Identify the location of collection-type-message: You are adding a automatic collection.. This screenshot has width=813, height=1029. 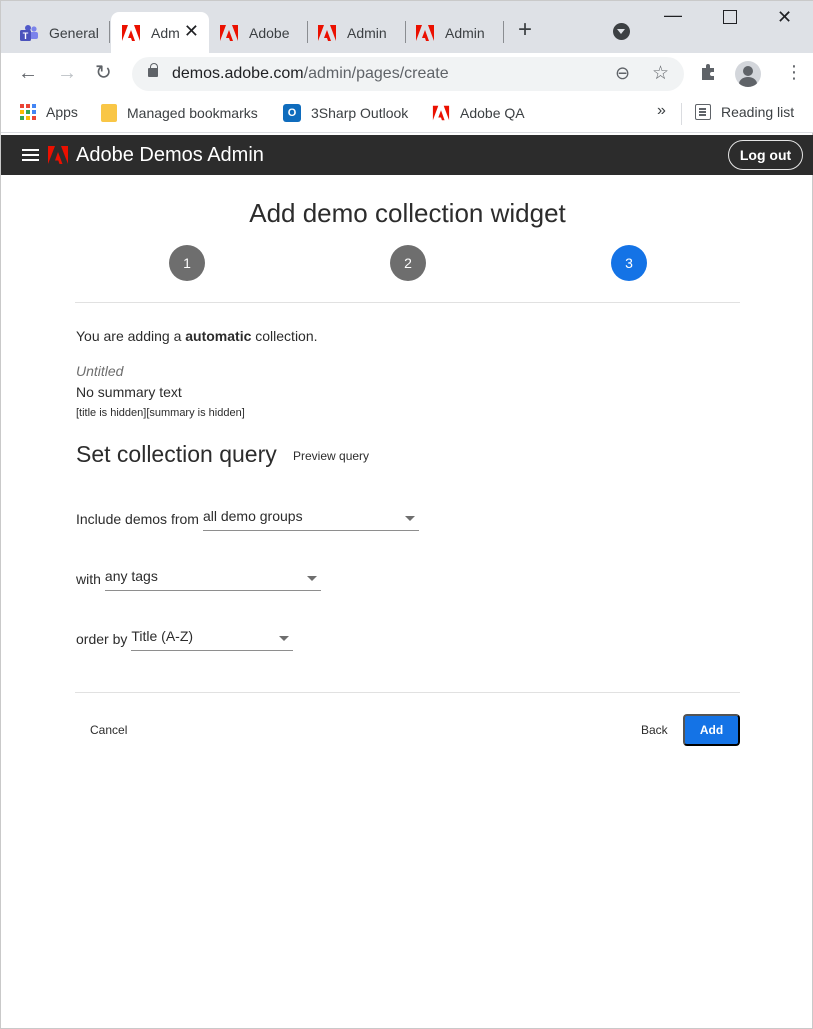
(197, 336).